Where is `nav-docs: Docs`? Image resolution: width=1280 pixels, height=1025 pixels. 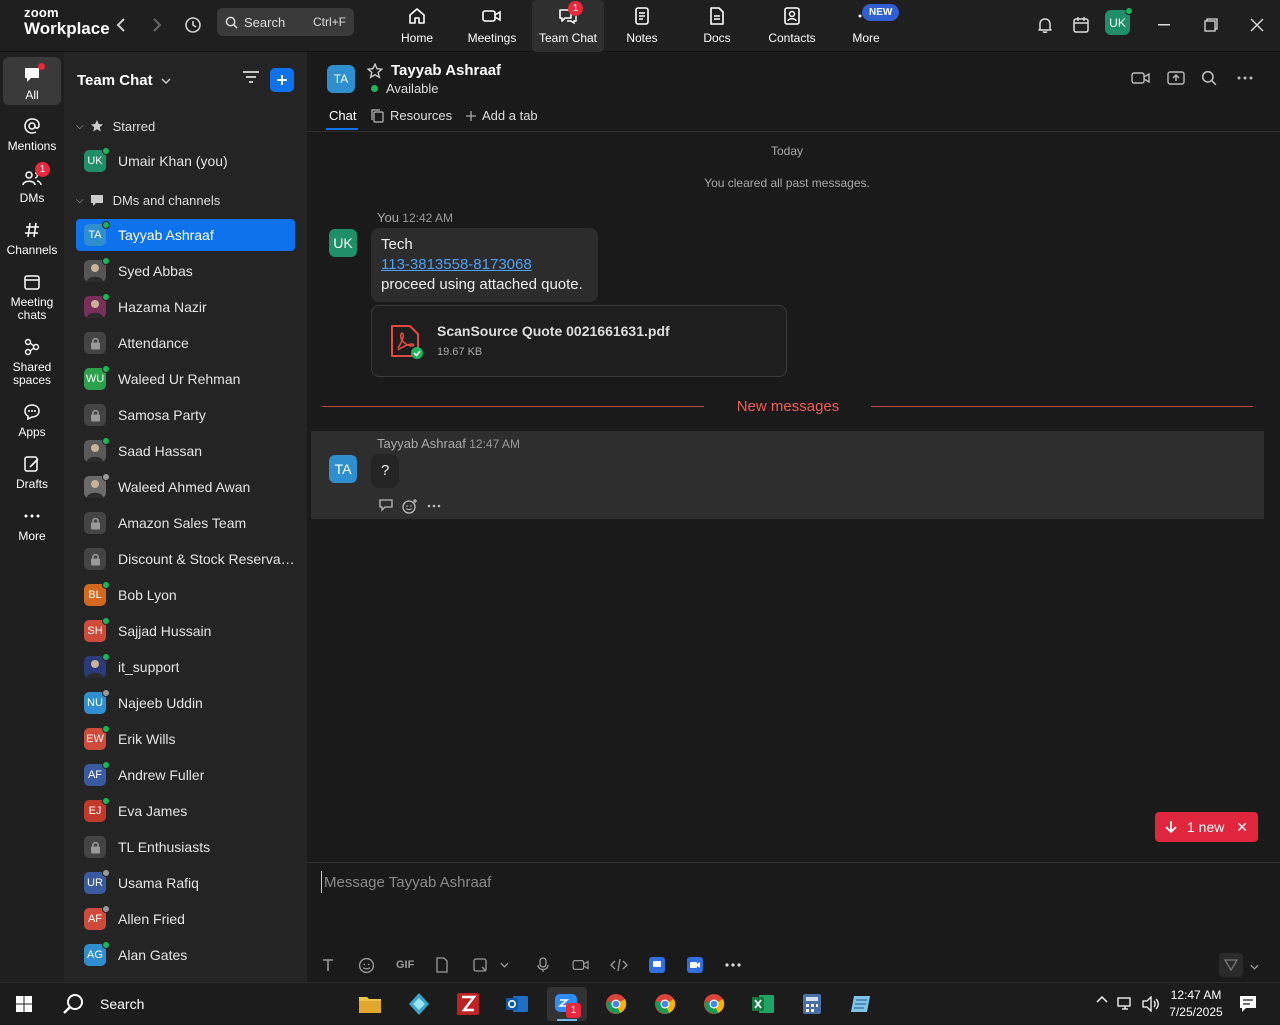 nav-docs: Docs is located at coordinates (717, 26).